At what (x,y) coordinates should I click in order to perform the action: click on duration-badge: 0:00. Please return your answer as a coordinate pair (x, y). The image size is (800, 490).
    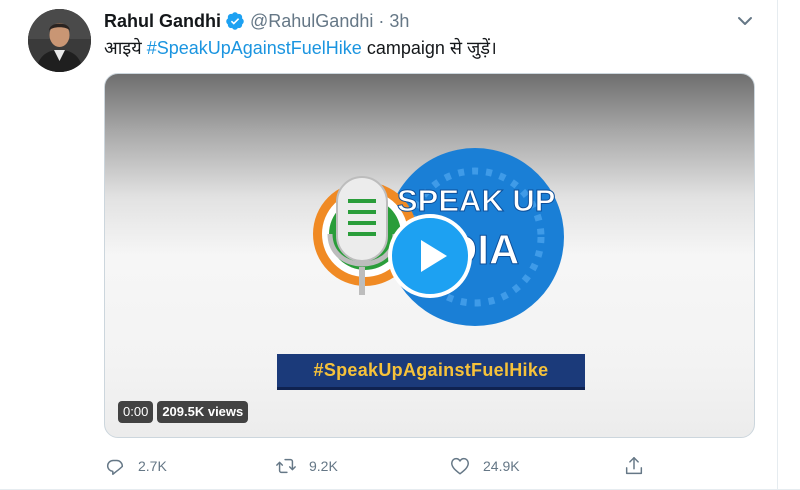
    Looking at the image, I should click on (136, 412).